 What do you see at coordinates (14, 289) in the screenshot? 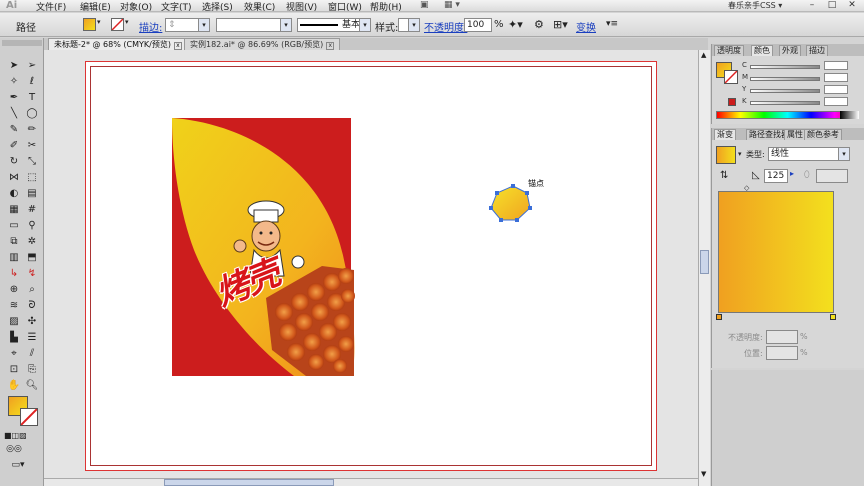
I see `globe-tool-icon: ⊕` at bounding box center [14, 289].